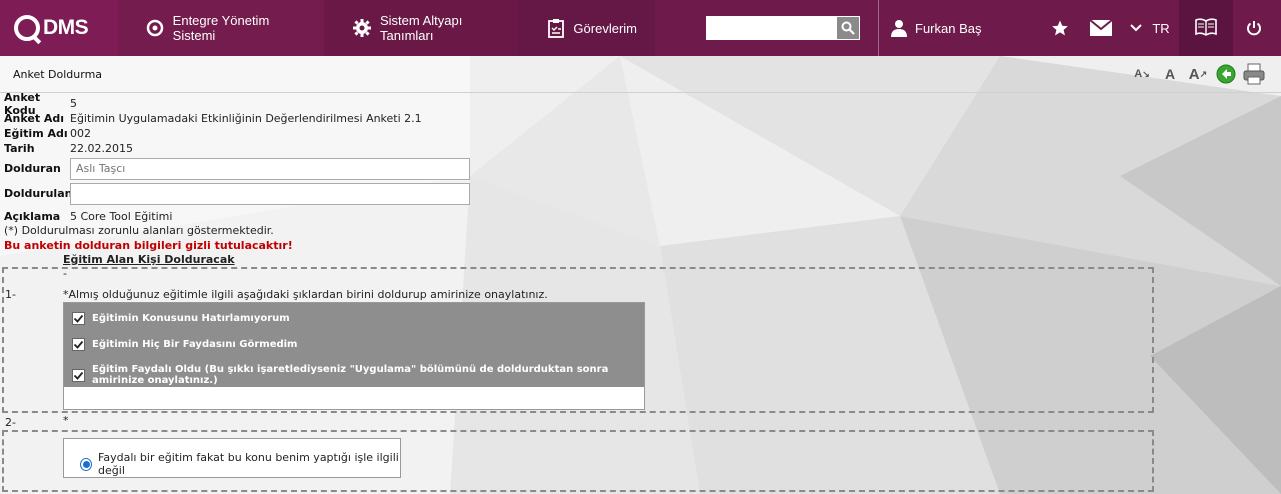 Image resolution: width=1281 pixels, height=494 pixels. Describe the element at coordinates (640, 74) in the screenshot. I see `page-header: Anket Doldurma A ↘ A A ↗` at that location.